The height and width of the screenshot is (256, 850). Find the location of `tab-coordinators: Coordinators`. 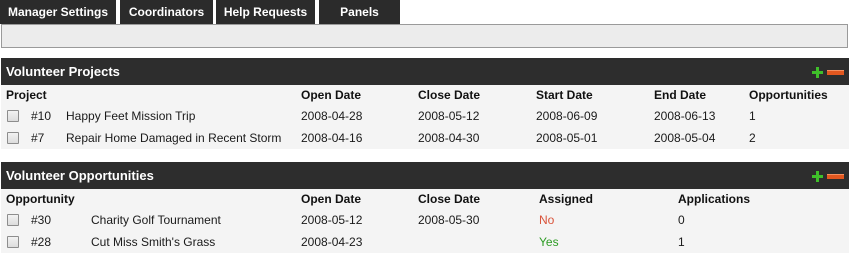

tab-coordinators: Coordinators is located at coordinates (166, 12).